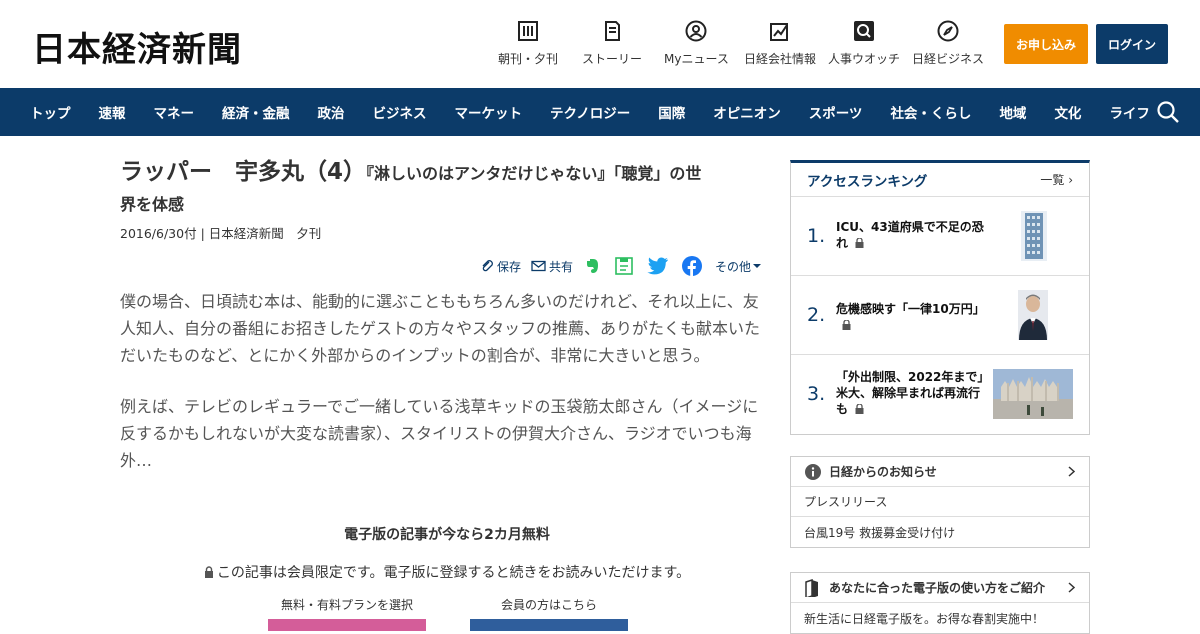 The image size is (1200, 634). What do you see at coordinates (915, 393) in the screenshot?
I see `rank-text: 「外出制限、2022年まで」 米大、解除早まれば再流行も` at bounding box center [915, 393].